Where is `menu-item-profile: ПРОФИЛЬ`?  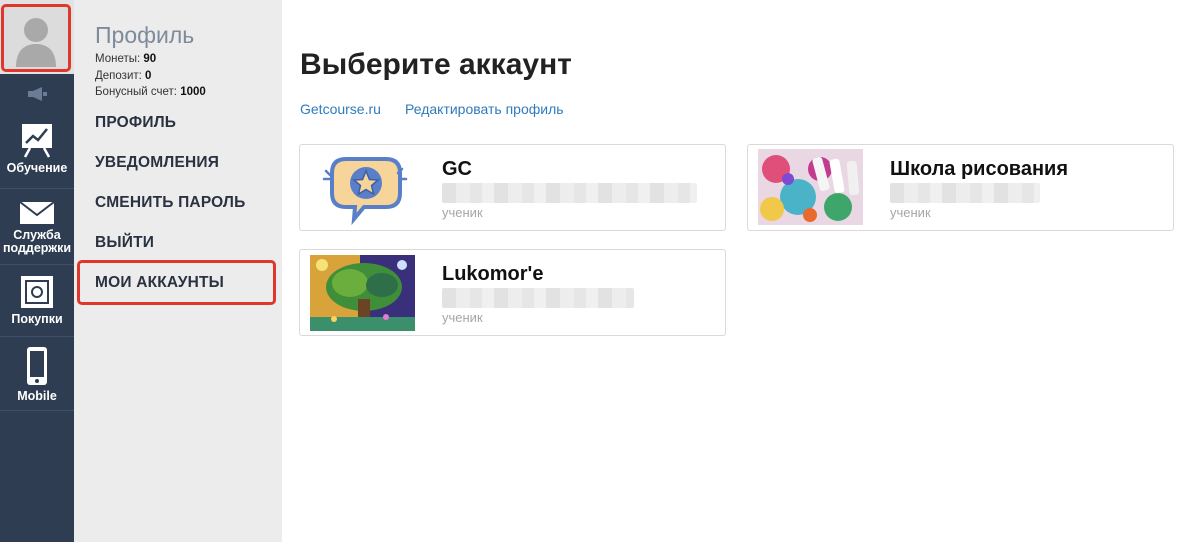 menu-item-profile: ПРОФИЛЬ is located at coordinates (135, 123).